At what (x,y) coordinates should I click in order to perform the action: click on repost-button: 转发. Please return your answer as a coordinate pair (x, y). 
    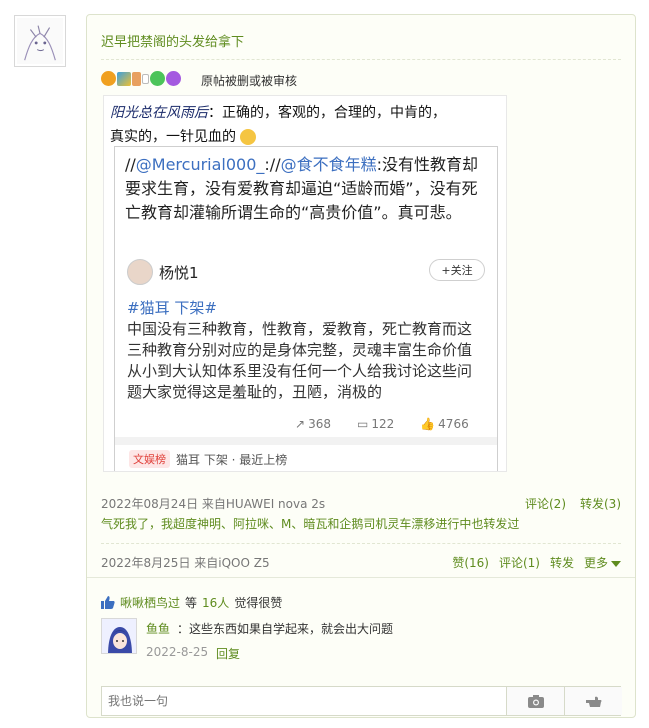
    Looking at the image, I should click on (562, 562).